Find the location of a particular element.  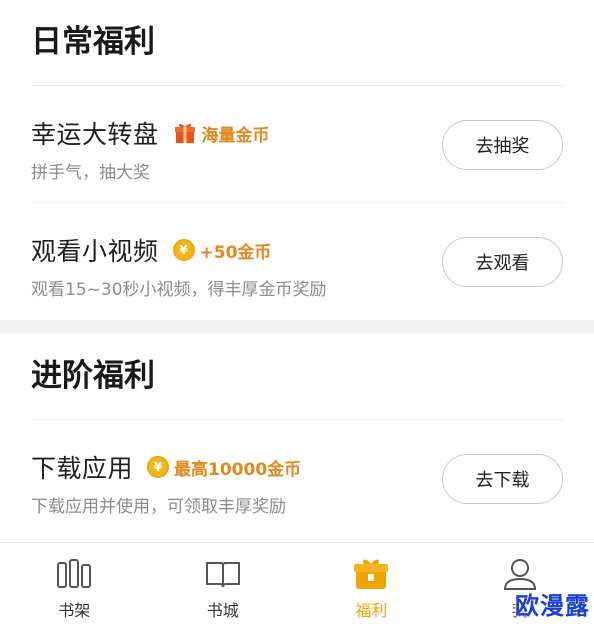

book-icon is located at coordinates (223, 574).